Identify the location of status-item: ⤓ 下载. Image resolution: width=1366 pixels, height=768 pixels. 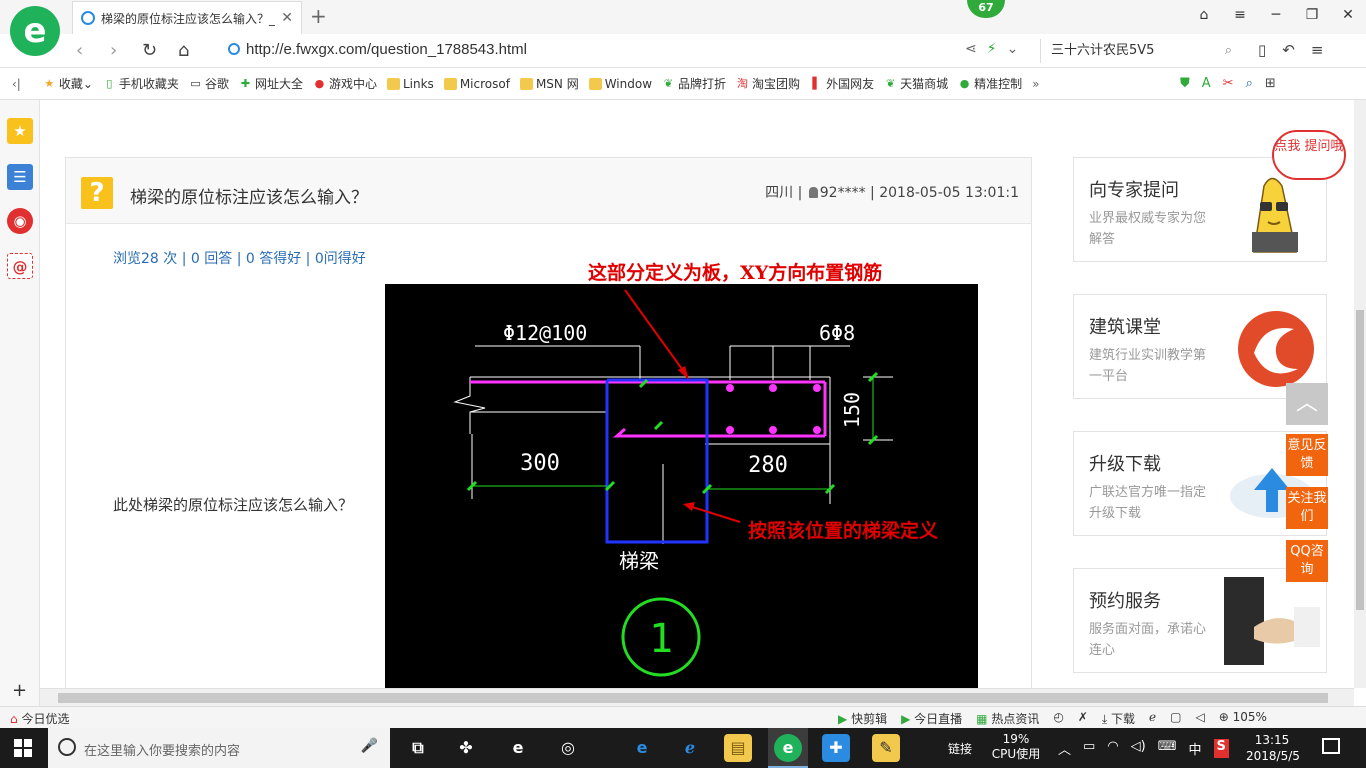
(1118, 718).